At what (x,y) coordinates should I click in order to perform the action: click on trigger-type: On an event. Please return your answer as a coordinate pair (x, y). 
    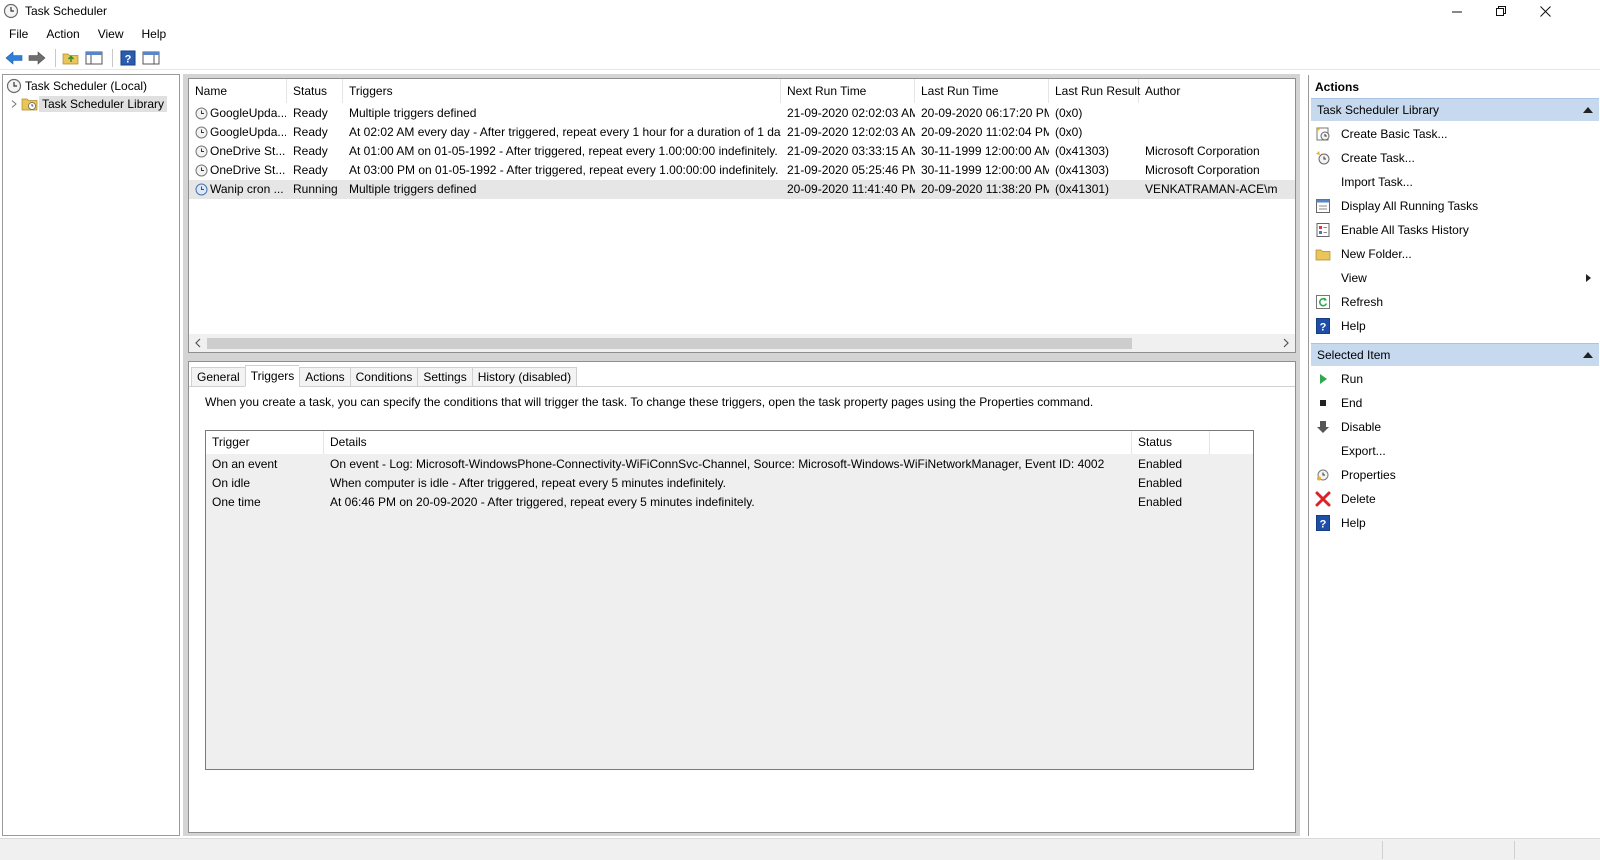
    Looking at the image, I should click on (245, 464).